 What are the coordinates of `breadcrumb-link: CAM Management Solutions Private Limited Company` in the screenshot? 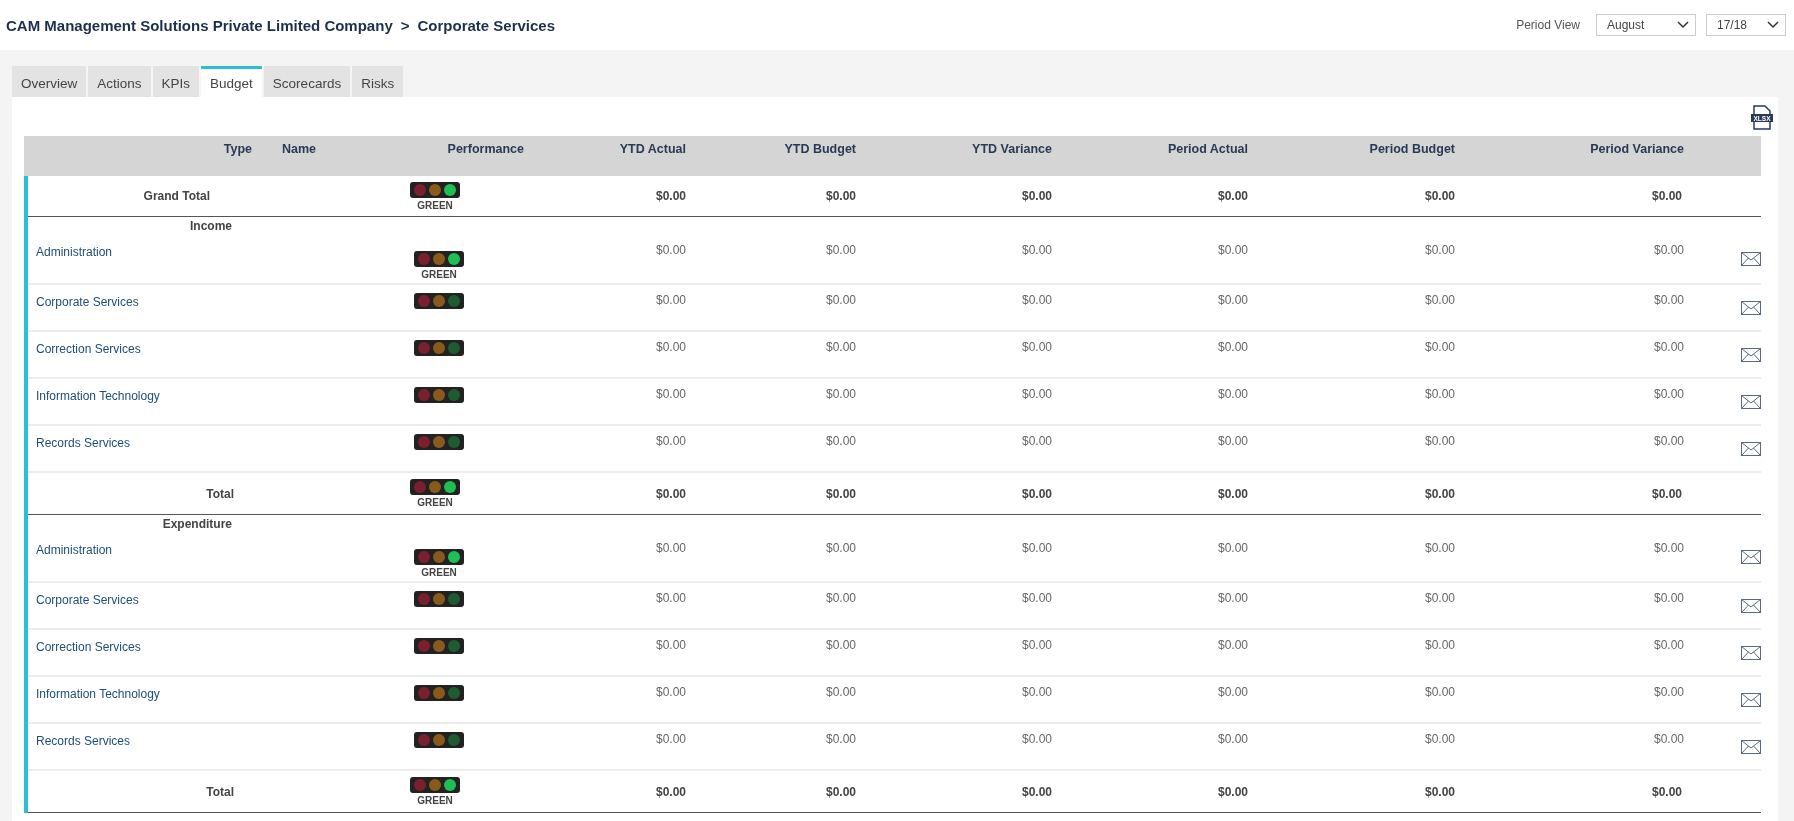 It's located at (199, 25).